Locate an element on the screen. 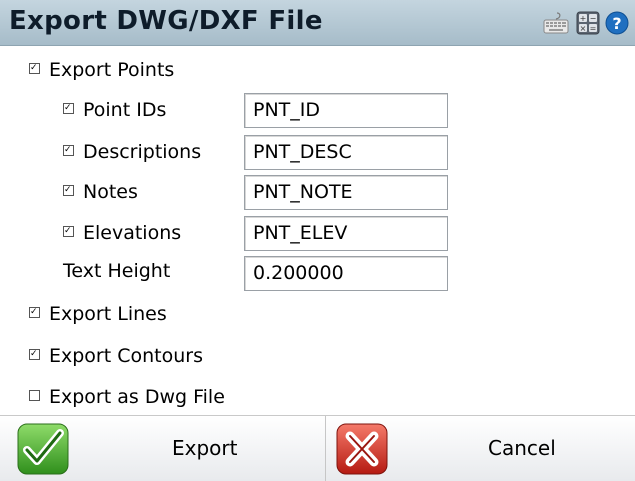  export-contours-checkbox is located at coordinates (34, 354).